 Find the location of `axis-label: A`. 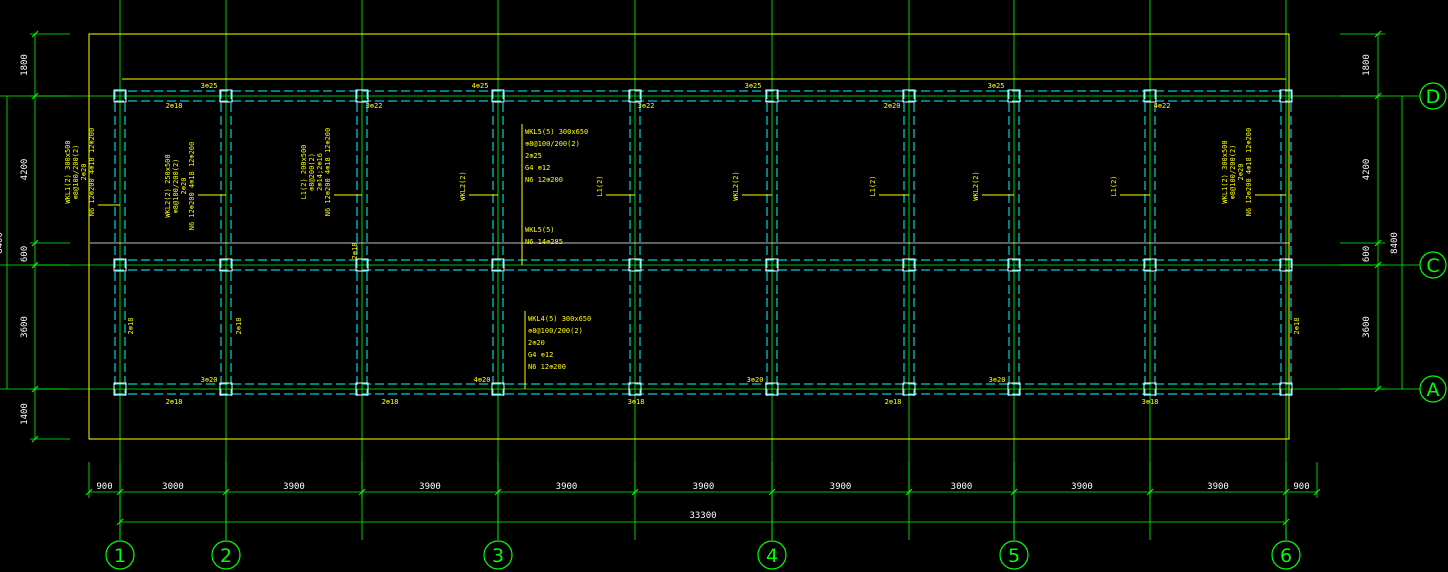

axis-label: A is located at coordinates (1433, 390).